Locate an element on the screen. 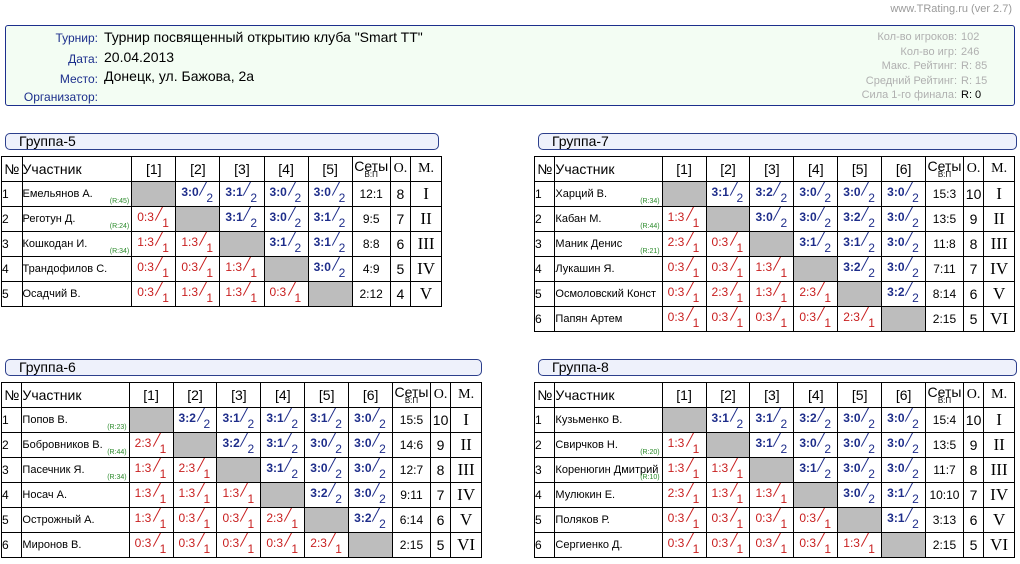  player-place: VI is located at coordinates (999, 545).